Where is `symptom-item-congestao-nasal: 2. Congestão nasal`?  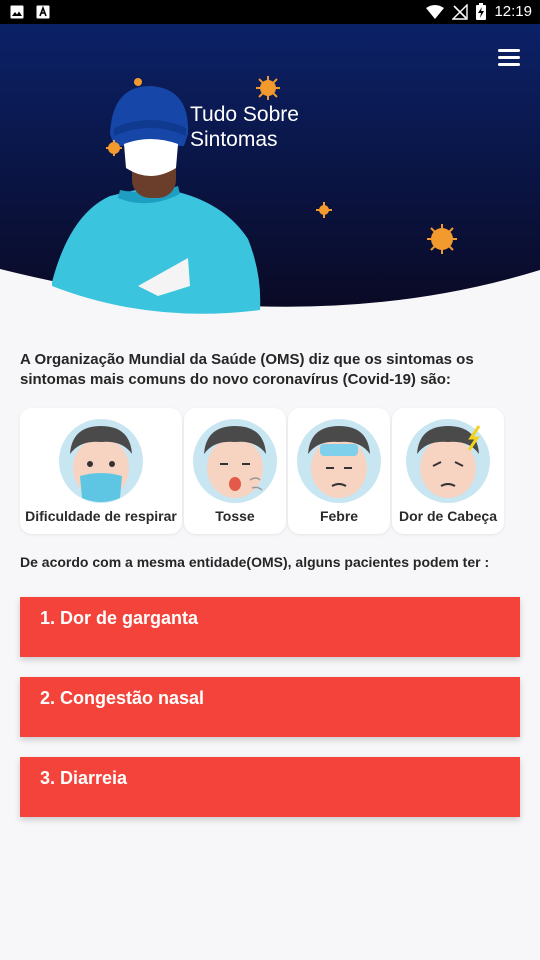
symptom-item-congestao-nasal: 2. Congestão nasal is located at coordinates (270, 707).